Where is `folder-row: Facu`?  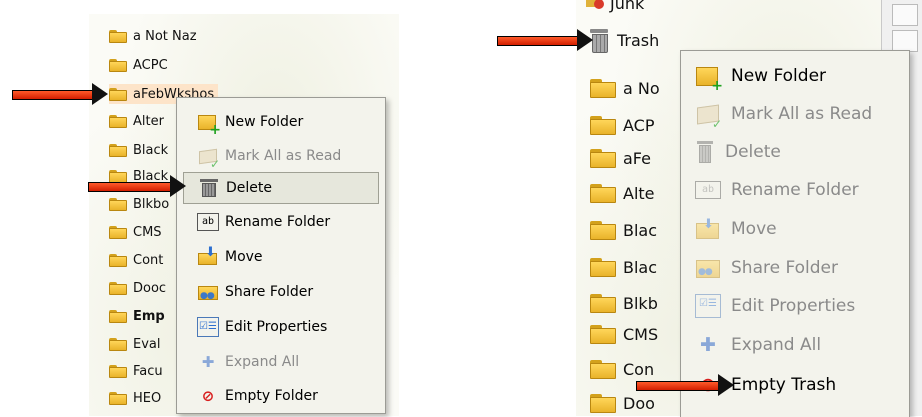 folder-row: Facu is located at coordinates (136, 371).